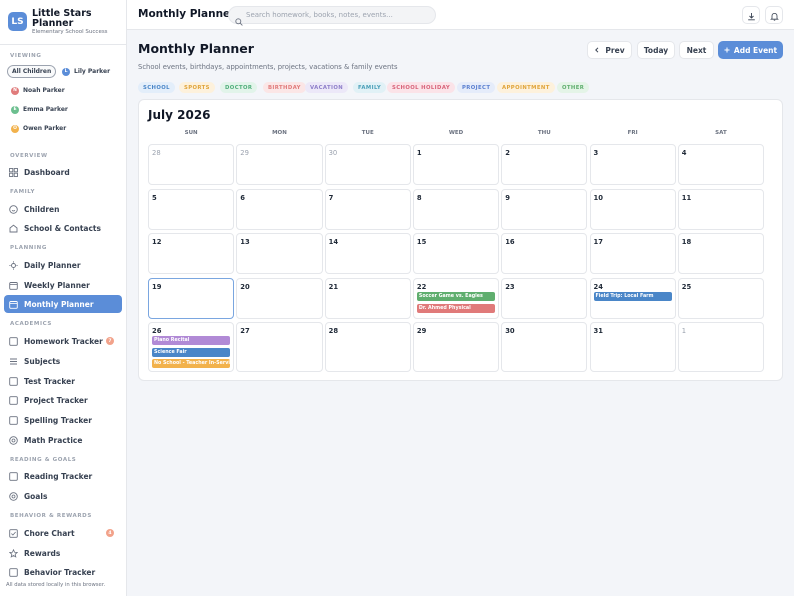 This screenshot has height=596, width=794. What do you see at coordinates (154, 198) in the screenshot?
I see `day-number: 5` at bounding box center [154, 198].